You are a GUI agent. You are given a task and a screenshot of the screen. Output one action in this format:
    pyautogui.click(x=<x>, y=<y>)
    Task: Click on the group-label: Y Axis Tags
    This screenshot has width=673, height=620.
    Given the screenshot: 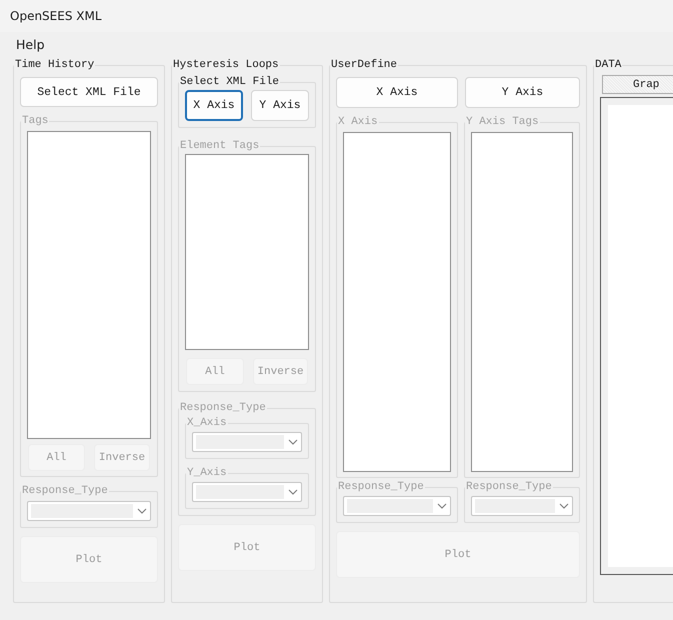 What is the action you would take?
    pyautogui.click(x=502, y=122)
    